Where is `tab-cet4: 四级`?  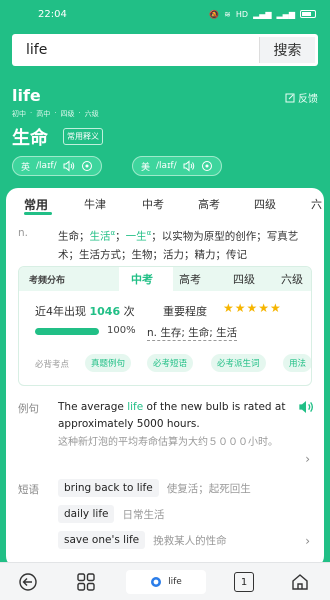
tab-cet4: 四级 is located at coordinates (265, 204).